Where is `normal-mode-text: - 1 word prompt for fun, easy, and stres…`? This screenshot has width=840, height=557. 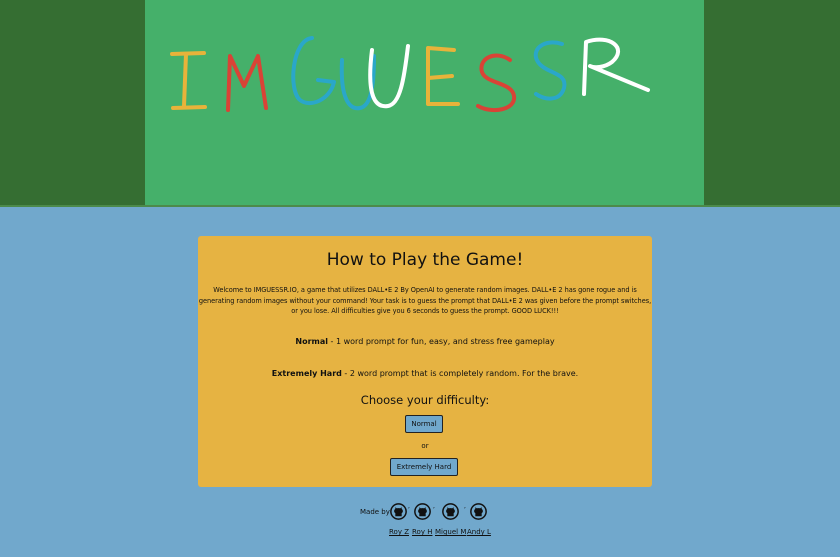 normal-mode-text: - 1 word prompt for fun, easy, and stres… is located at coordinates (441, 341).